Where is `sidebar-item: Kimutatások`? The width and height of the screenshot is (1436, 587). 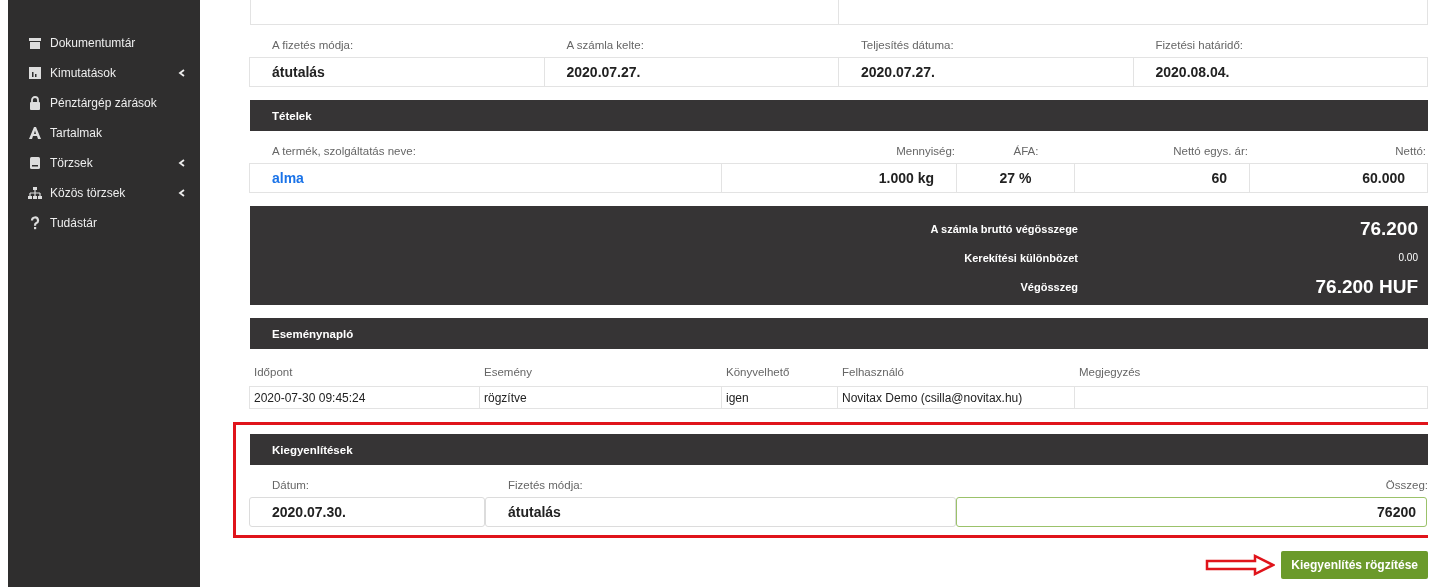
sidebar-item: Kimutatások is located at coordinates (104, 73).